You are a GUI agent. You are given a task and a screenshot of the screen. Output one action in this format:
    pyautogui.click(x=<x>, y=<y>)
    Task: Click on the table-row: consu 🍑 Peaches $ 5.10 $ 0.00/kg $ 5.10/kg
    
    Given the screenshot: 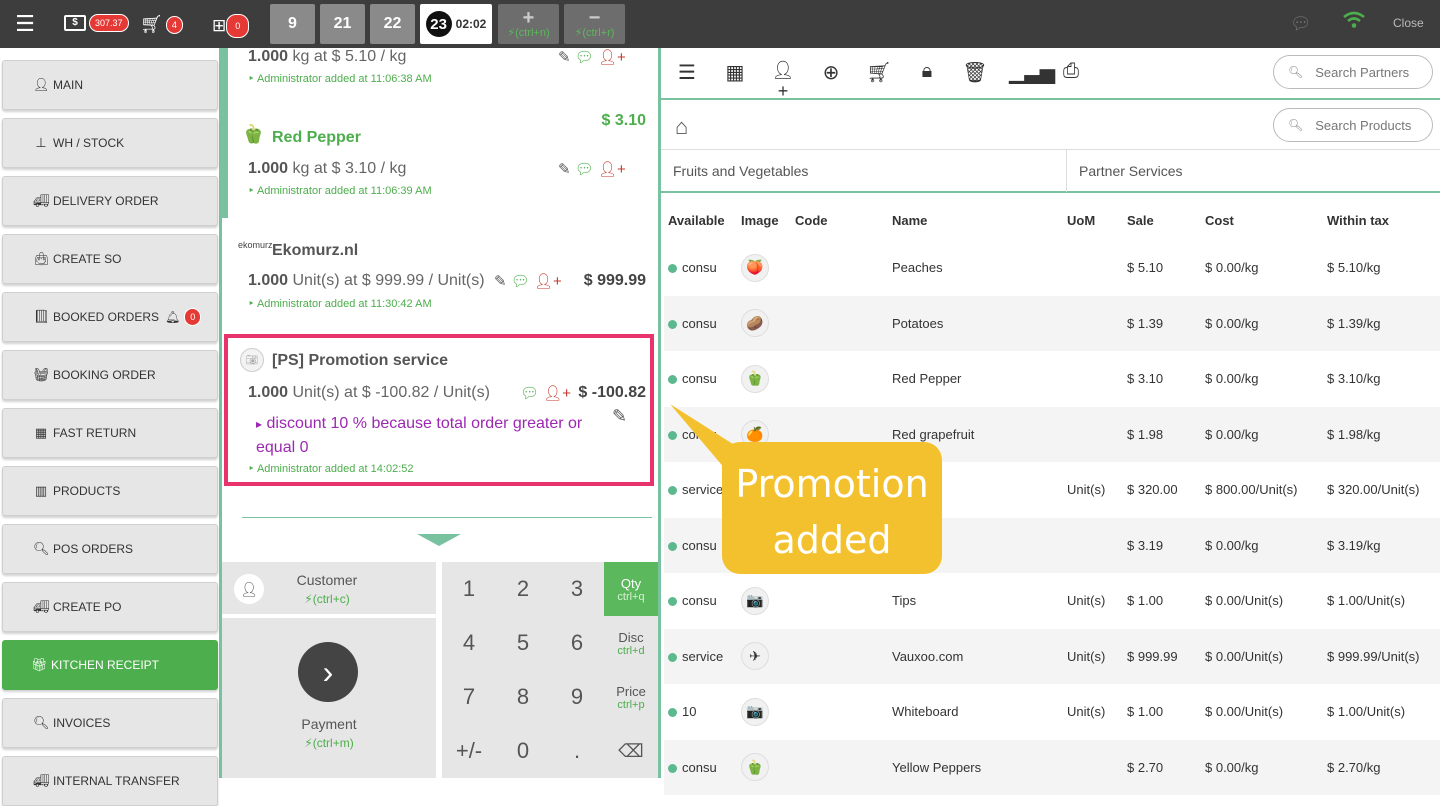 What is the action you would take?
    pyautogui.click(x=1052, y=268)
    